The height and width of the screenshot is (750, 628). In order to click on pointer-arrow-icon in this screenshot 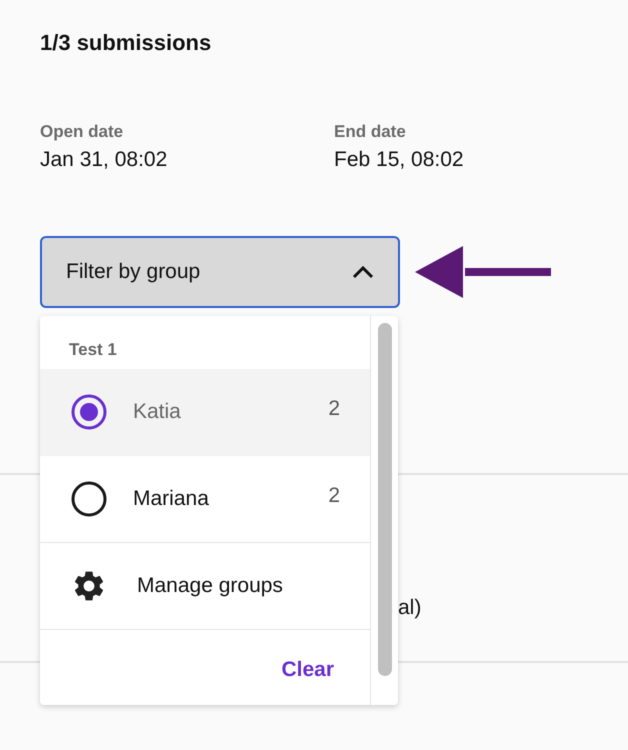, I will do `click(483, 272)`.